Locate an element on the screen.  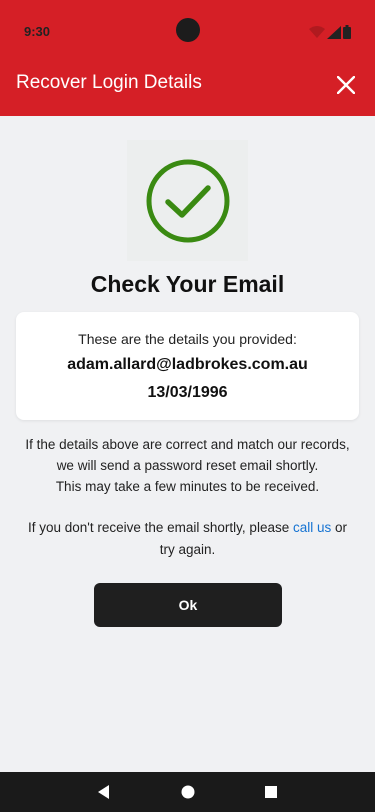
recents-button is located at coordinates (271, 792).